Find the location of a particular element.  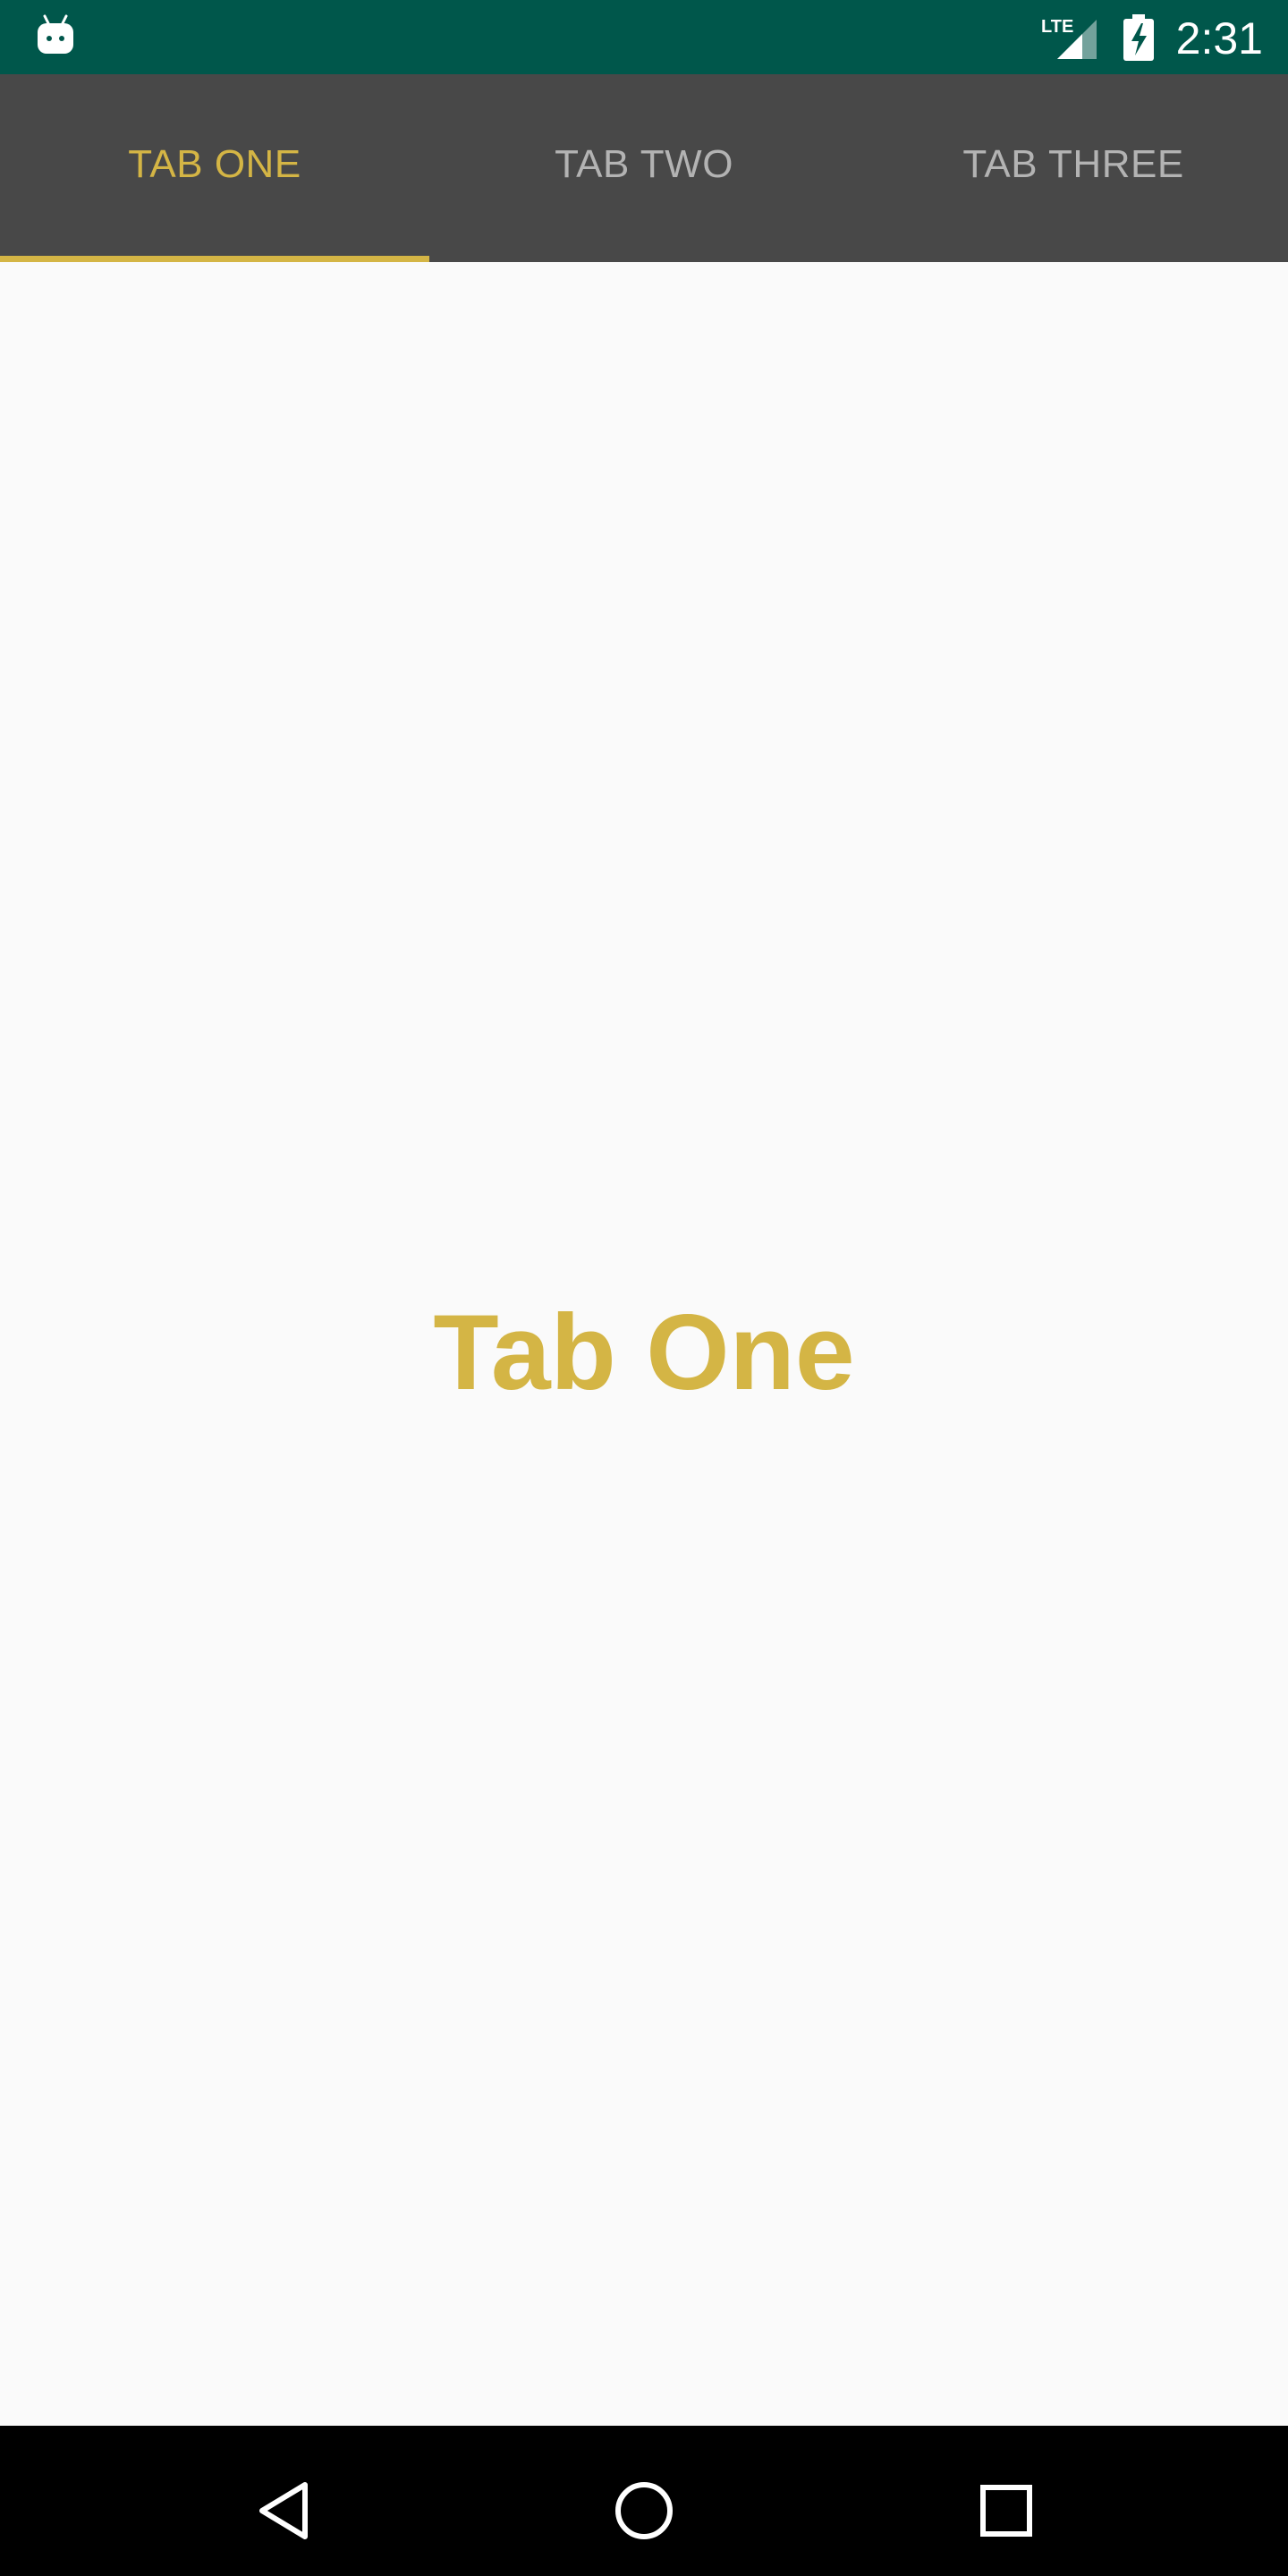

tab-selected-indicator is located at coordinates (214, 259).